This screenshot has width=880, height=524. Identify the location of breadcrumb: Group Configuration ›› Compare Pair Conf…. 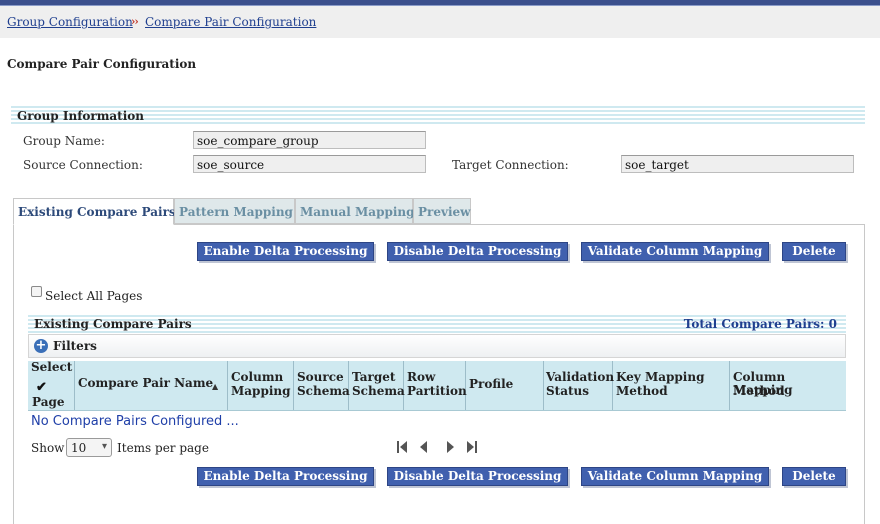
(440, 22).